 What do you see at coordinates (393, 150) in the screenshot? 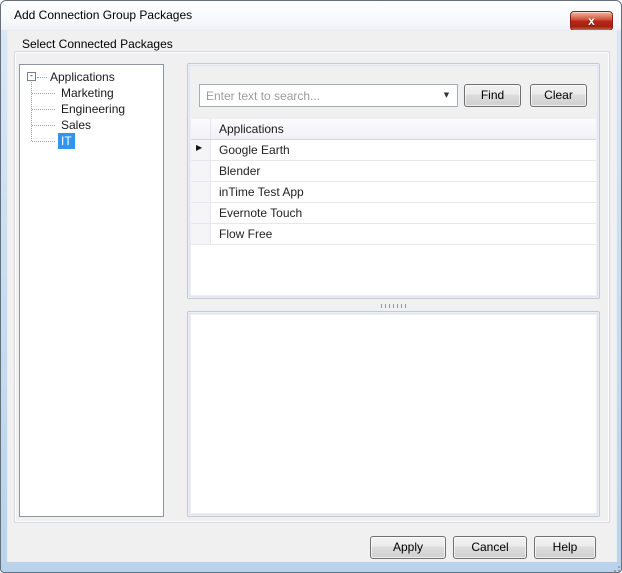
I see `grid-row-google-earth: ▶ Google Earth` at bounding box center [393, 150].